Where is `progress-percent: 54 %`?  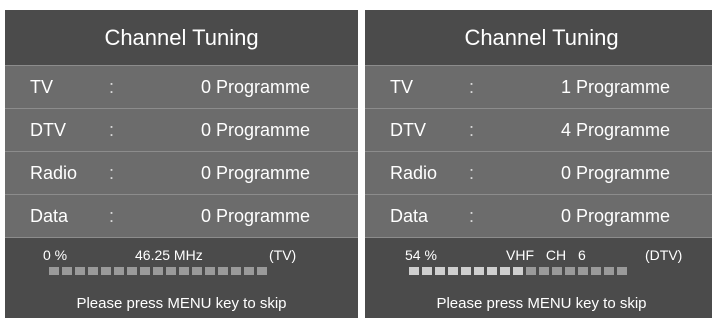 progress-percent: 54 % is located at coordinates (421, 255).